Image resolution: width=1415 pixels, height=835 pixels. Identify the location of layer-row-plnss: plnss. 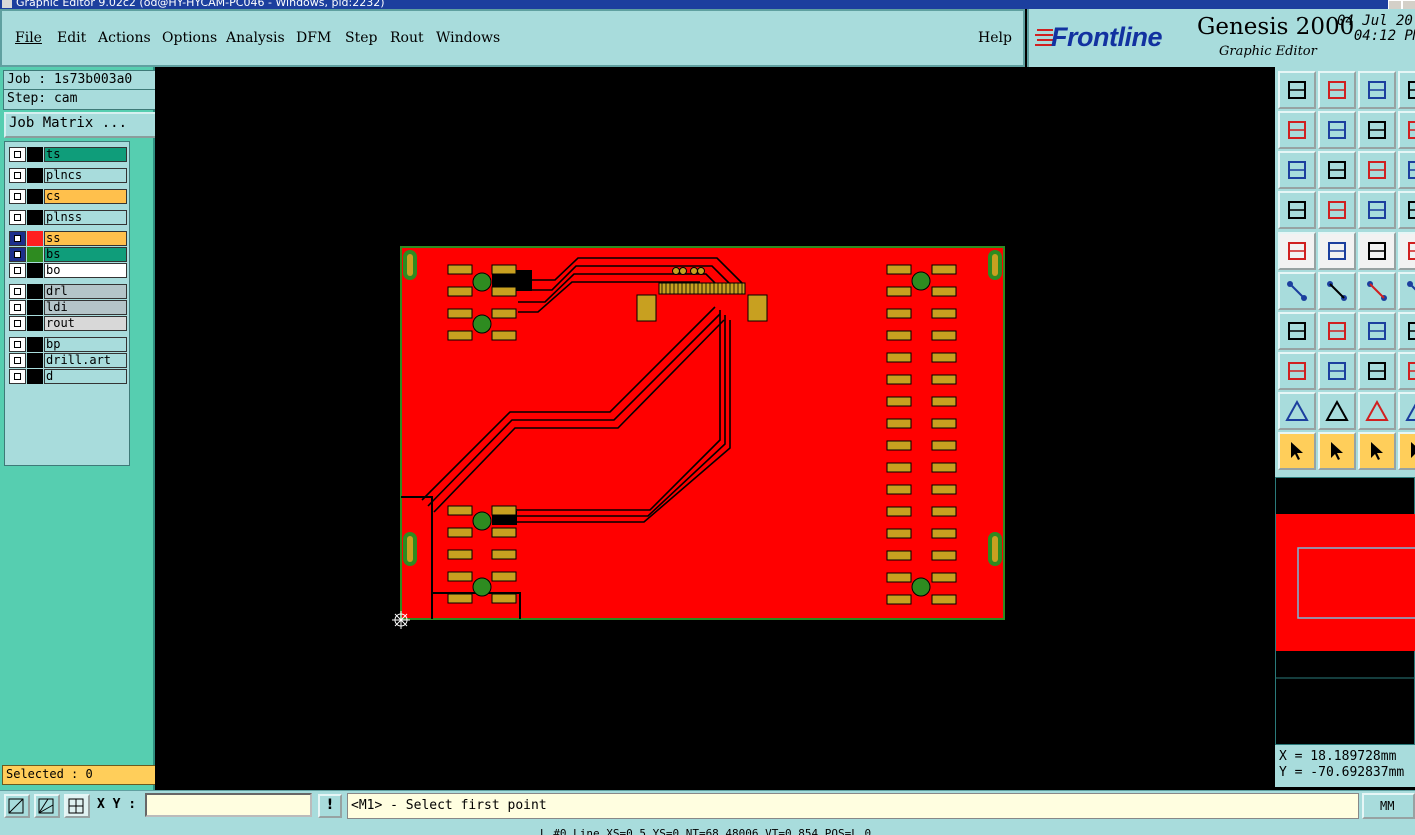
(68, 217).